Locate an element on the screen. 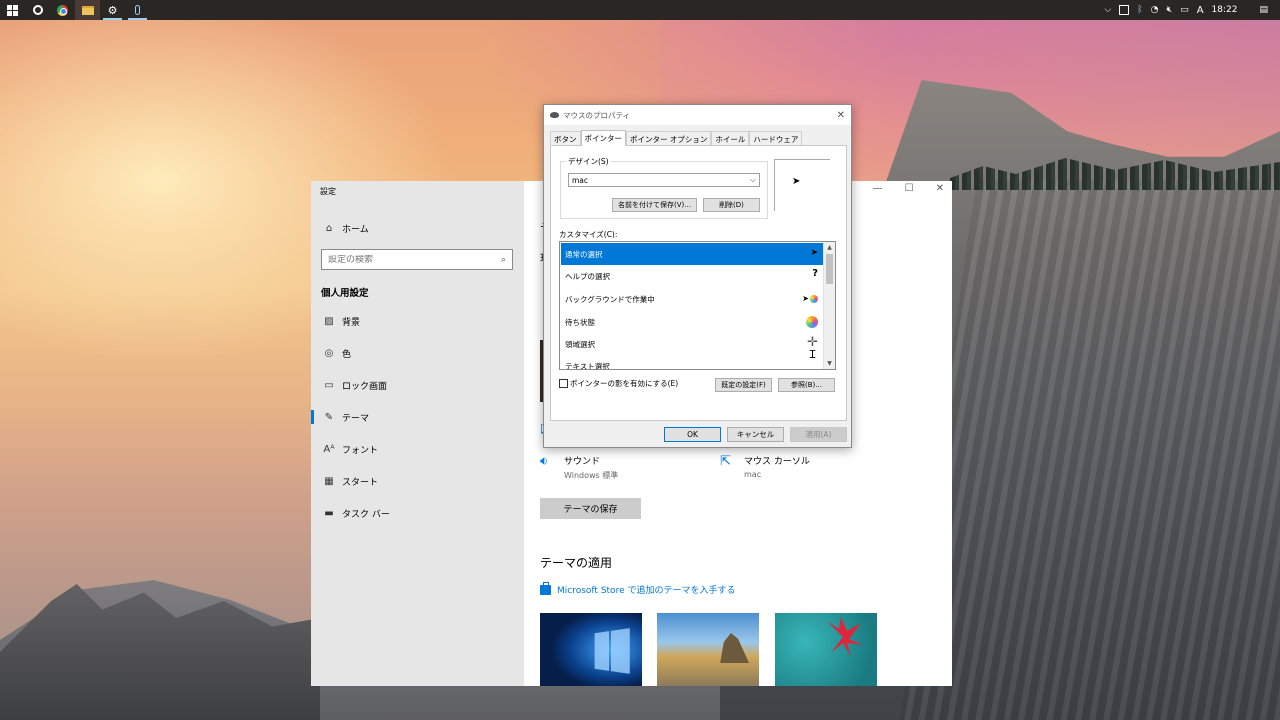  taskbar-explorer is located at coordinates (87, 10).